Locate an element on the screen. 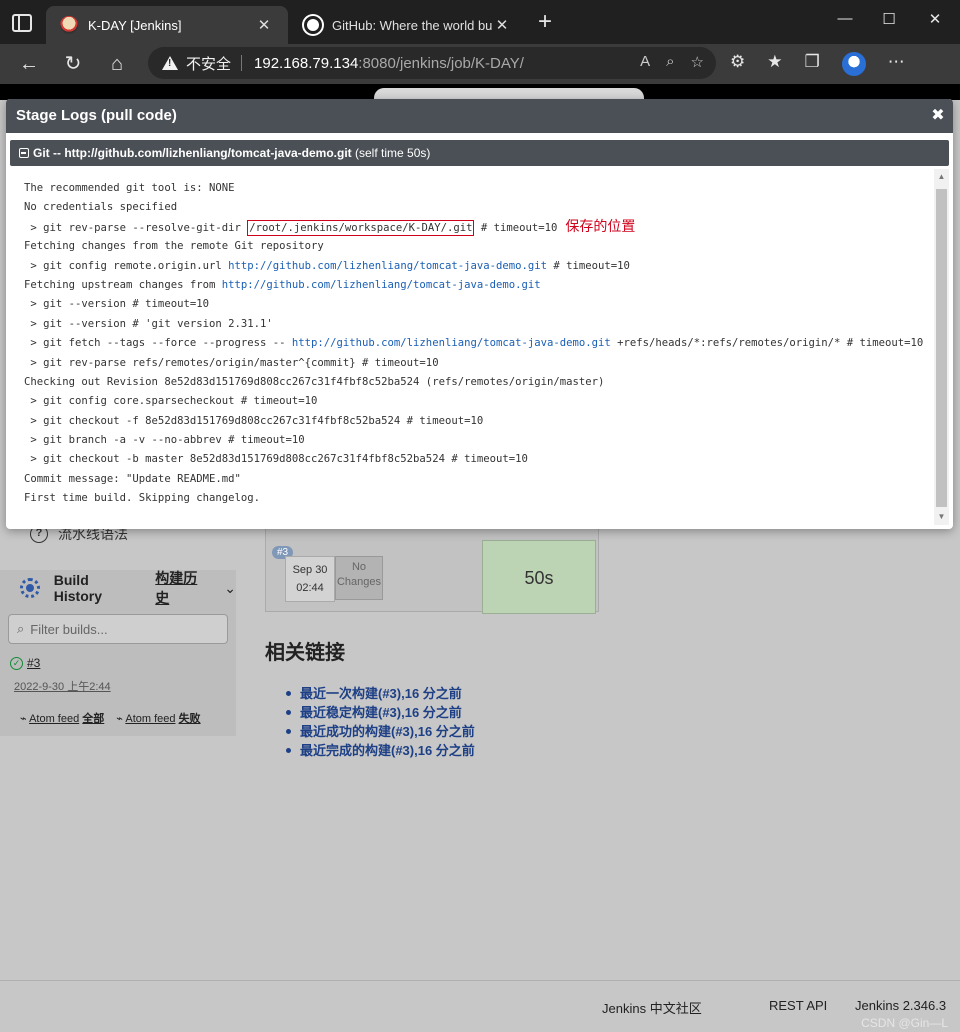 This screenshot has width=960, height=1032. build-link: #3 is located at coordinates (33, 663).